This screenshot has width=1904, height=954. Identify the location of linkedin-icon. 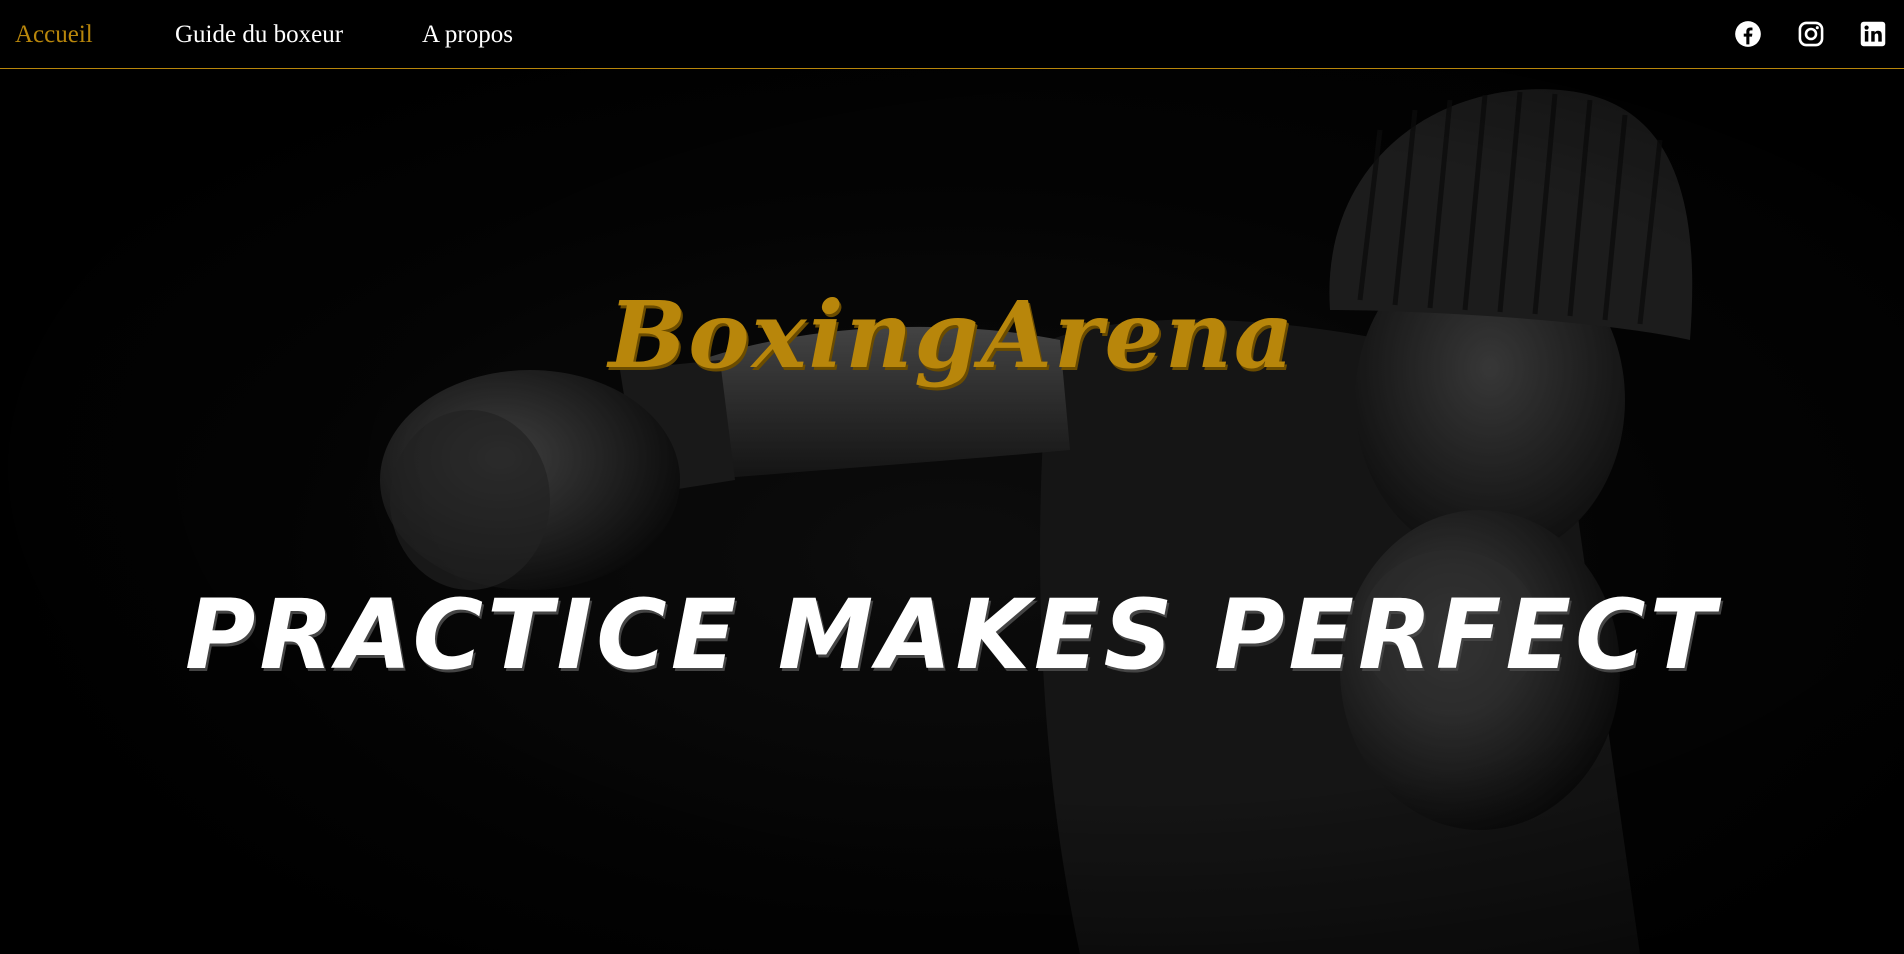
(1873, 34).